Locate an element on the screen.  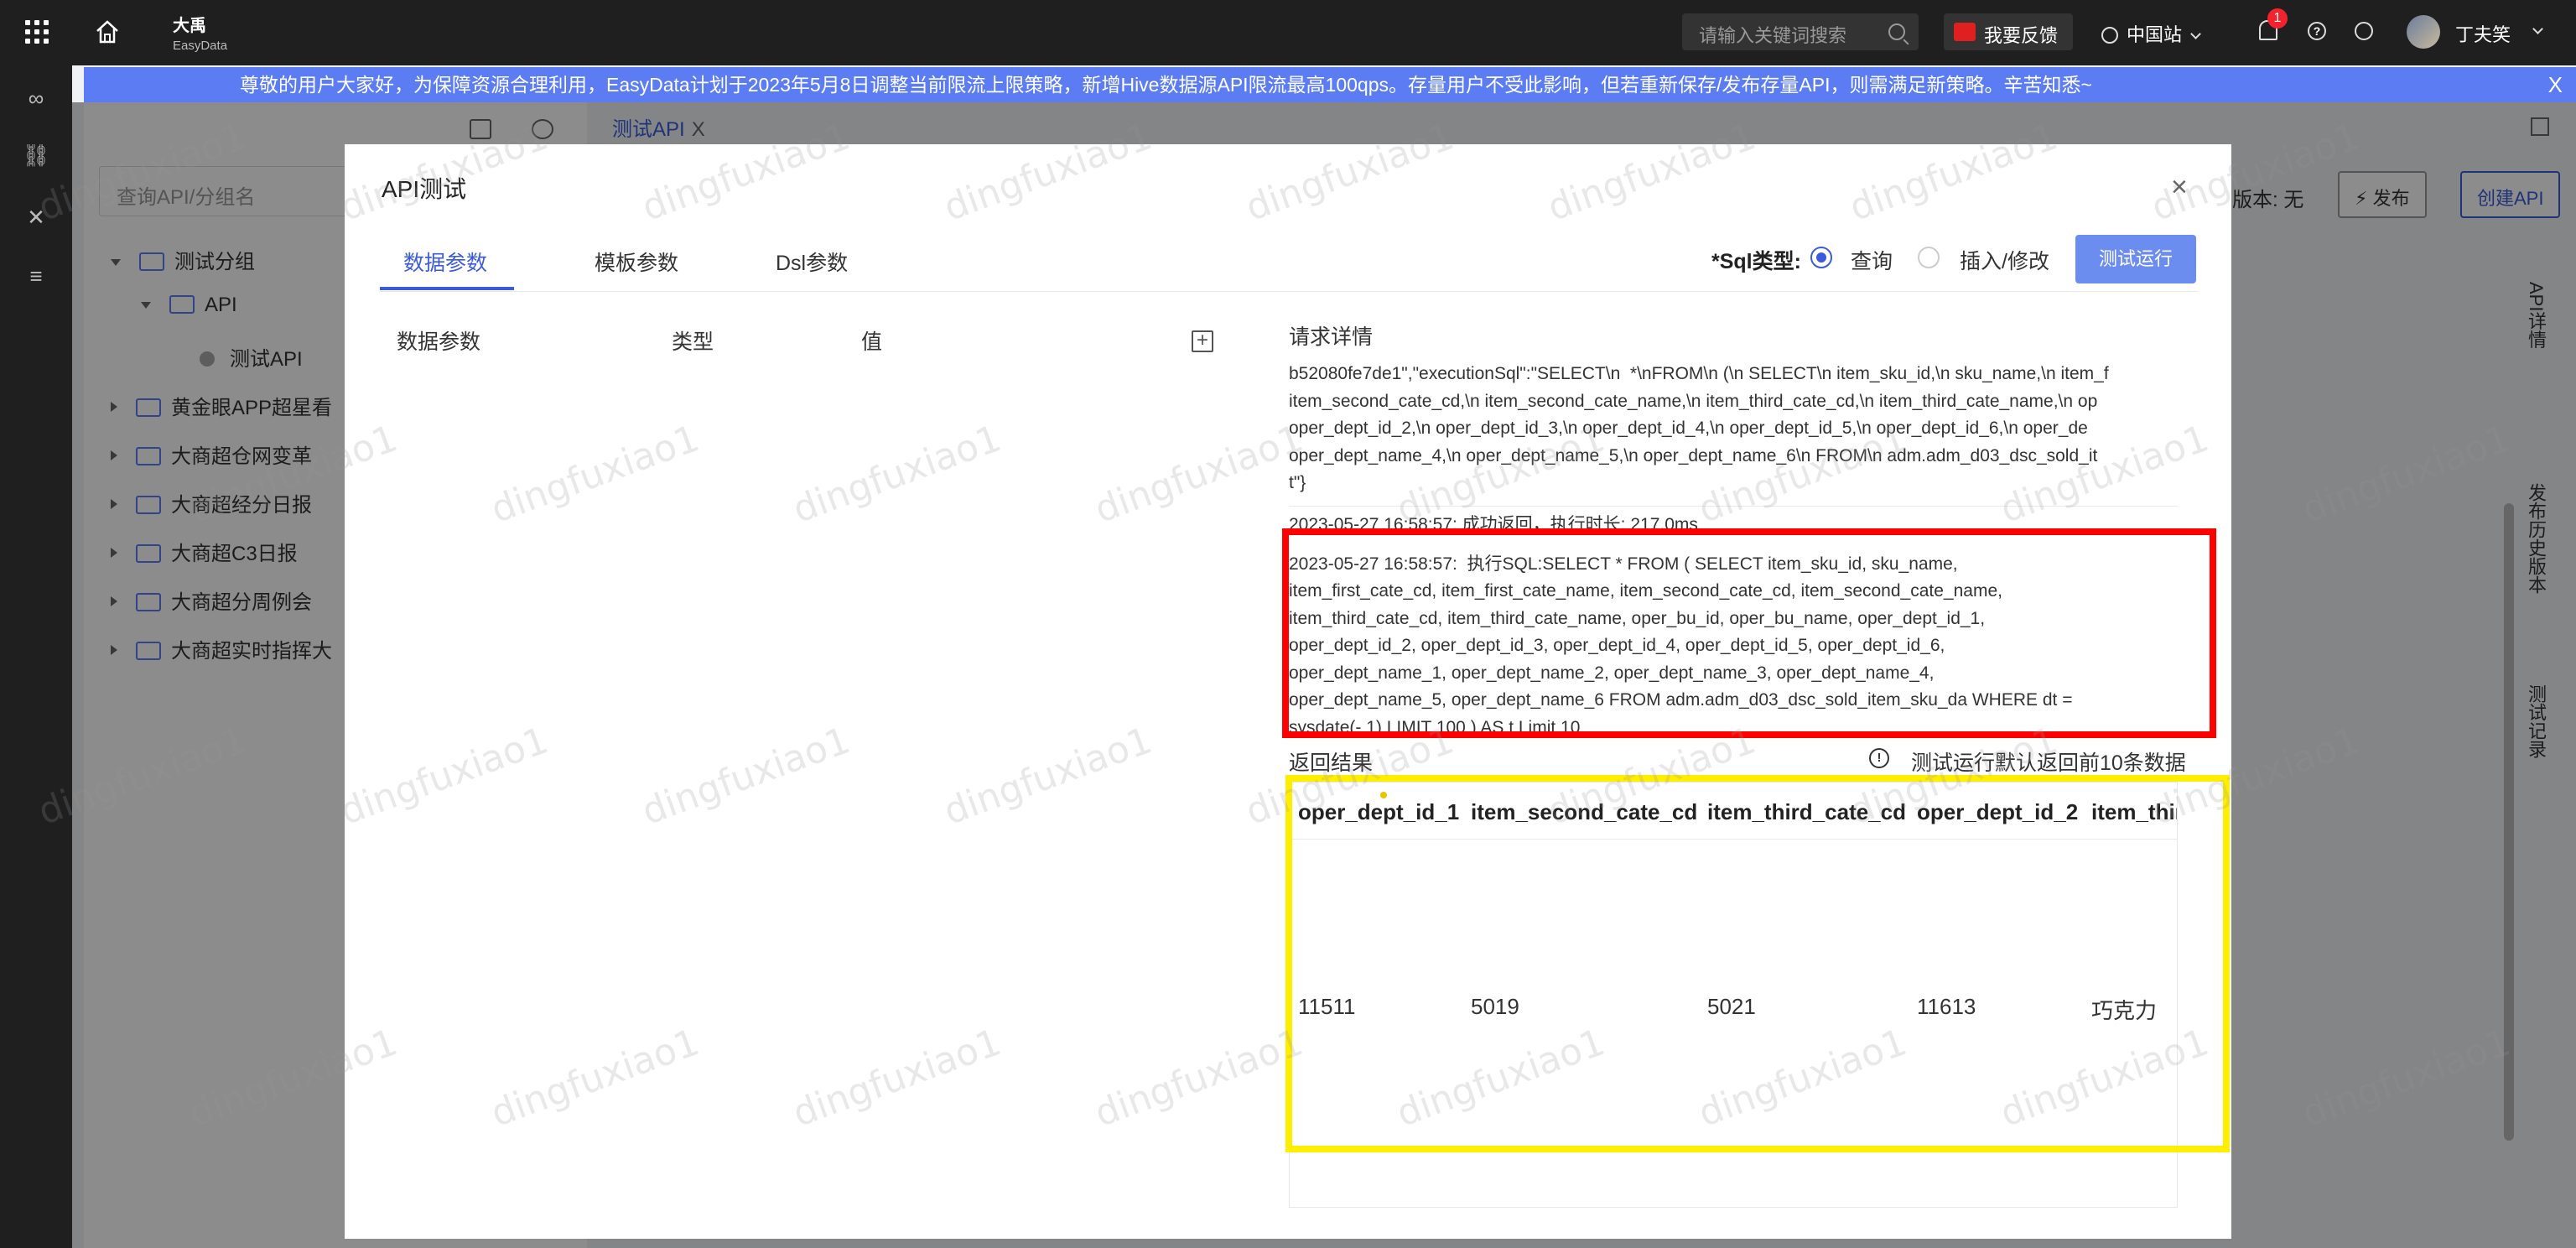
result-title: 返回结果 is located at coordinates (1331, 763).